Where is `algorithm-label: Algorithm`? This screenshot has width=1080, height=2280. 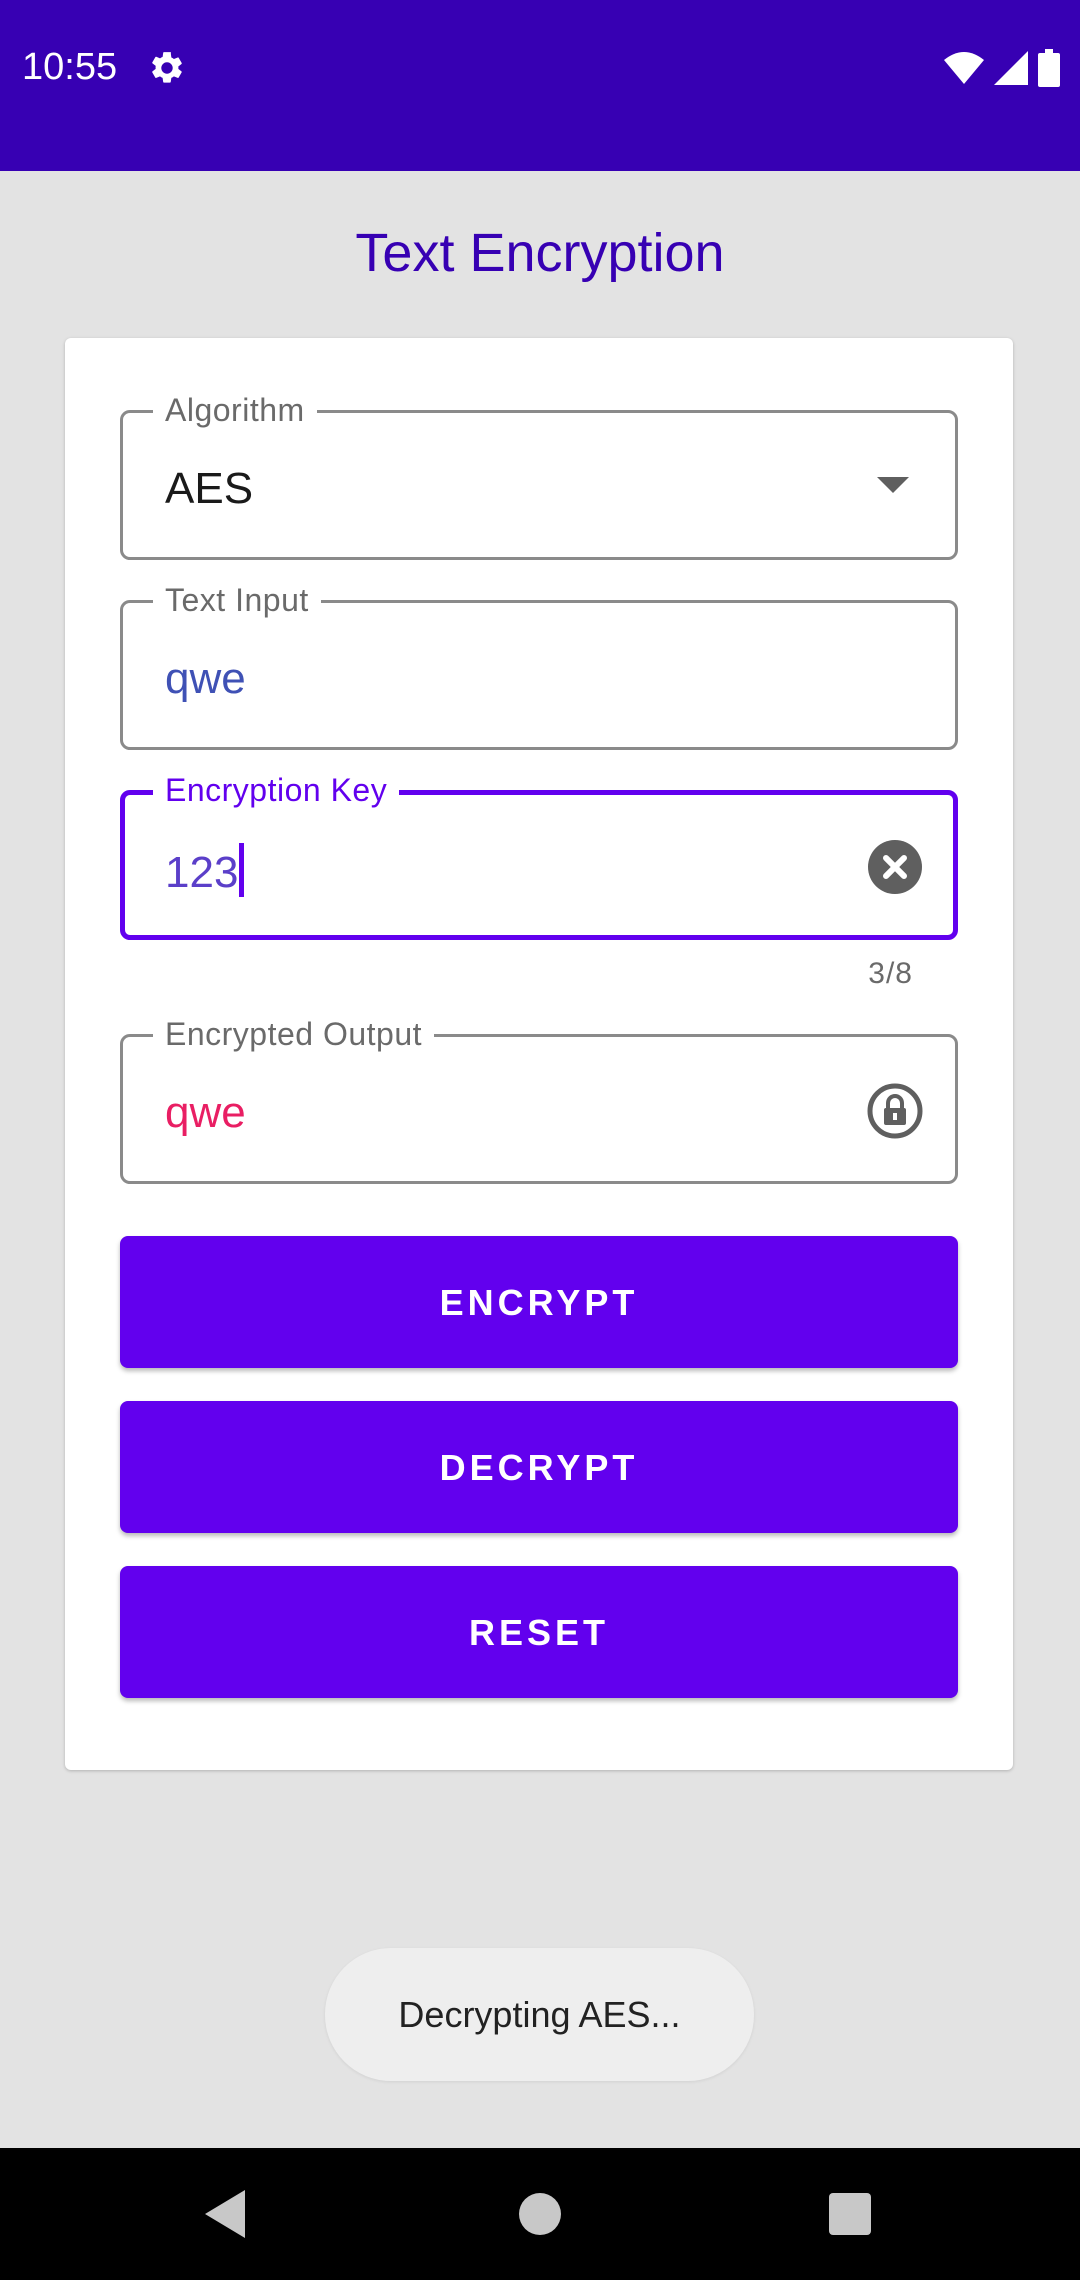
algorithm-label: Algorithm is located at coordinates (235, 410).